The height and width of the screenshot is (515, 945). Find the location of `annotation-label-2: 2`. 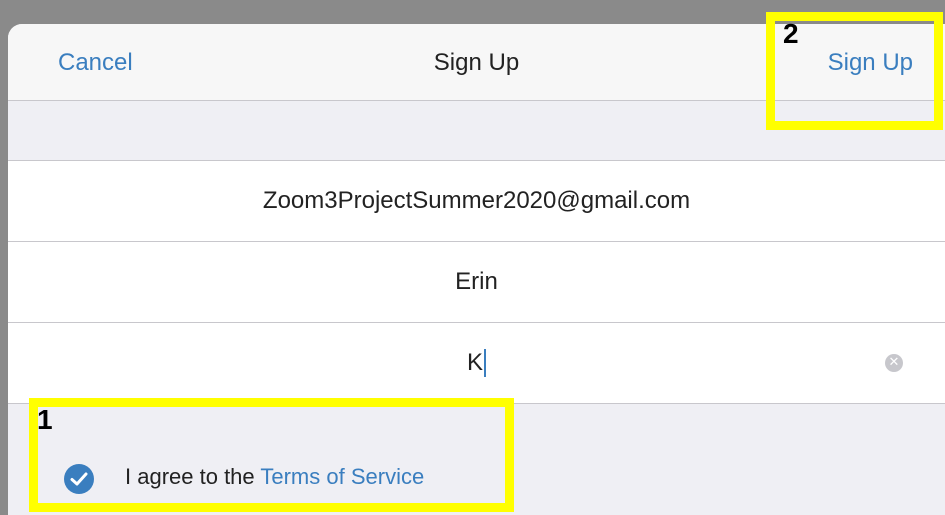

annotation-label-2: 2 is located at coordinates (791, 33).